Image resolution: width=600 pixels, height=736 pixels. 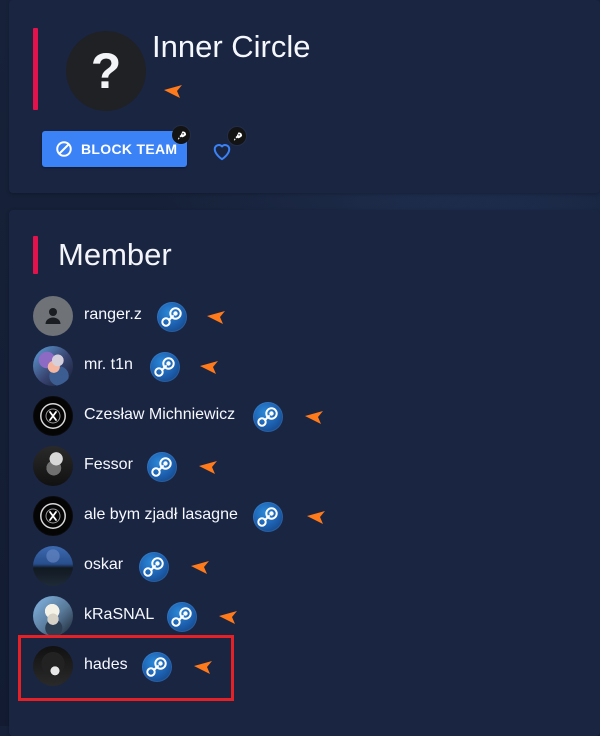 What do you see at coordinates (106, 665) in the screenshot?
I see `member-name: hades` at bounding box center [106, 665].